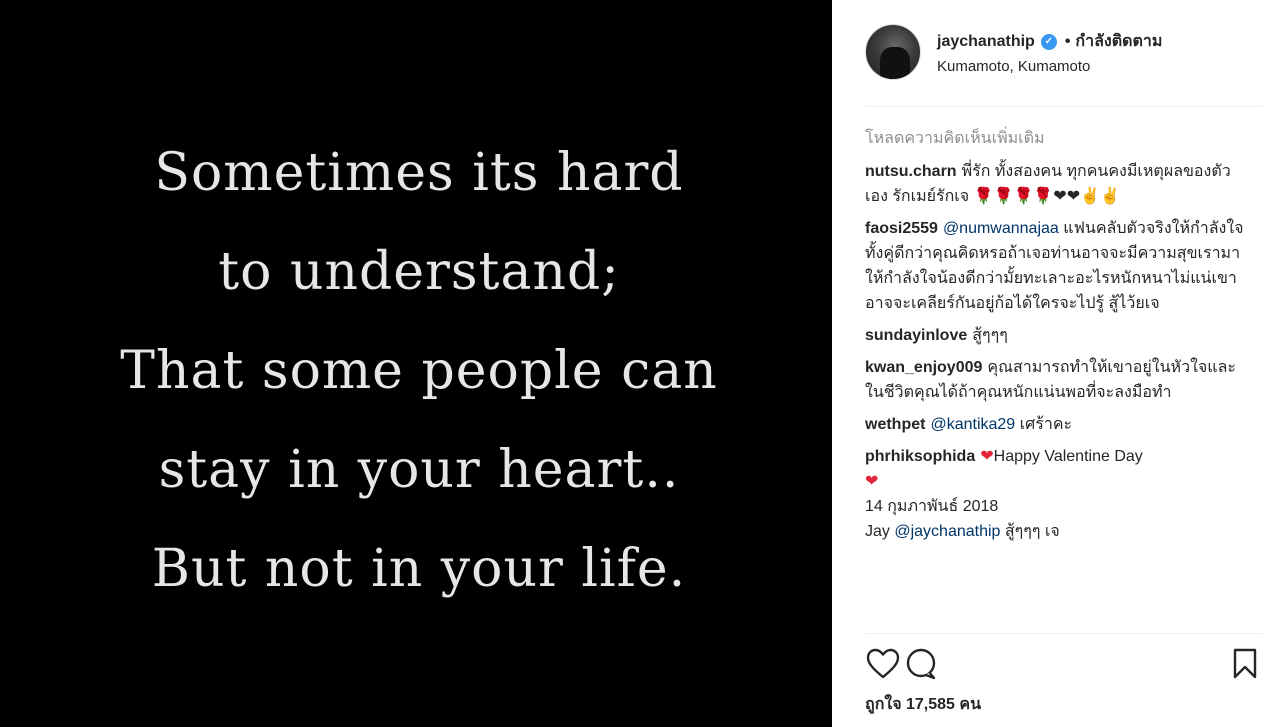  I want to click on verified-badge-icon: ✓, so click(1048, 41).